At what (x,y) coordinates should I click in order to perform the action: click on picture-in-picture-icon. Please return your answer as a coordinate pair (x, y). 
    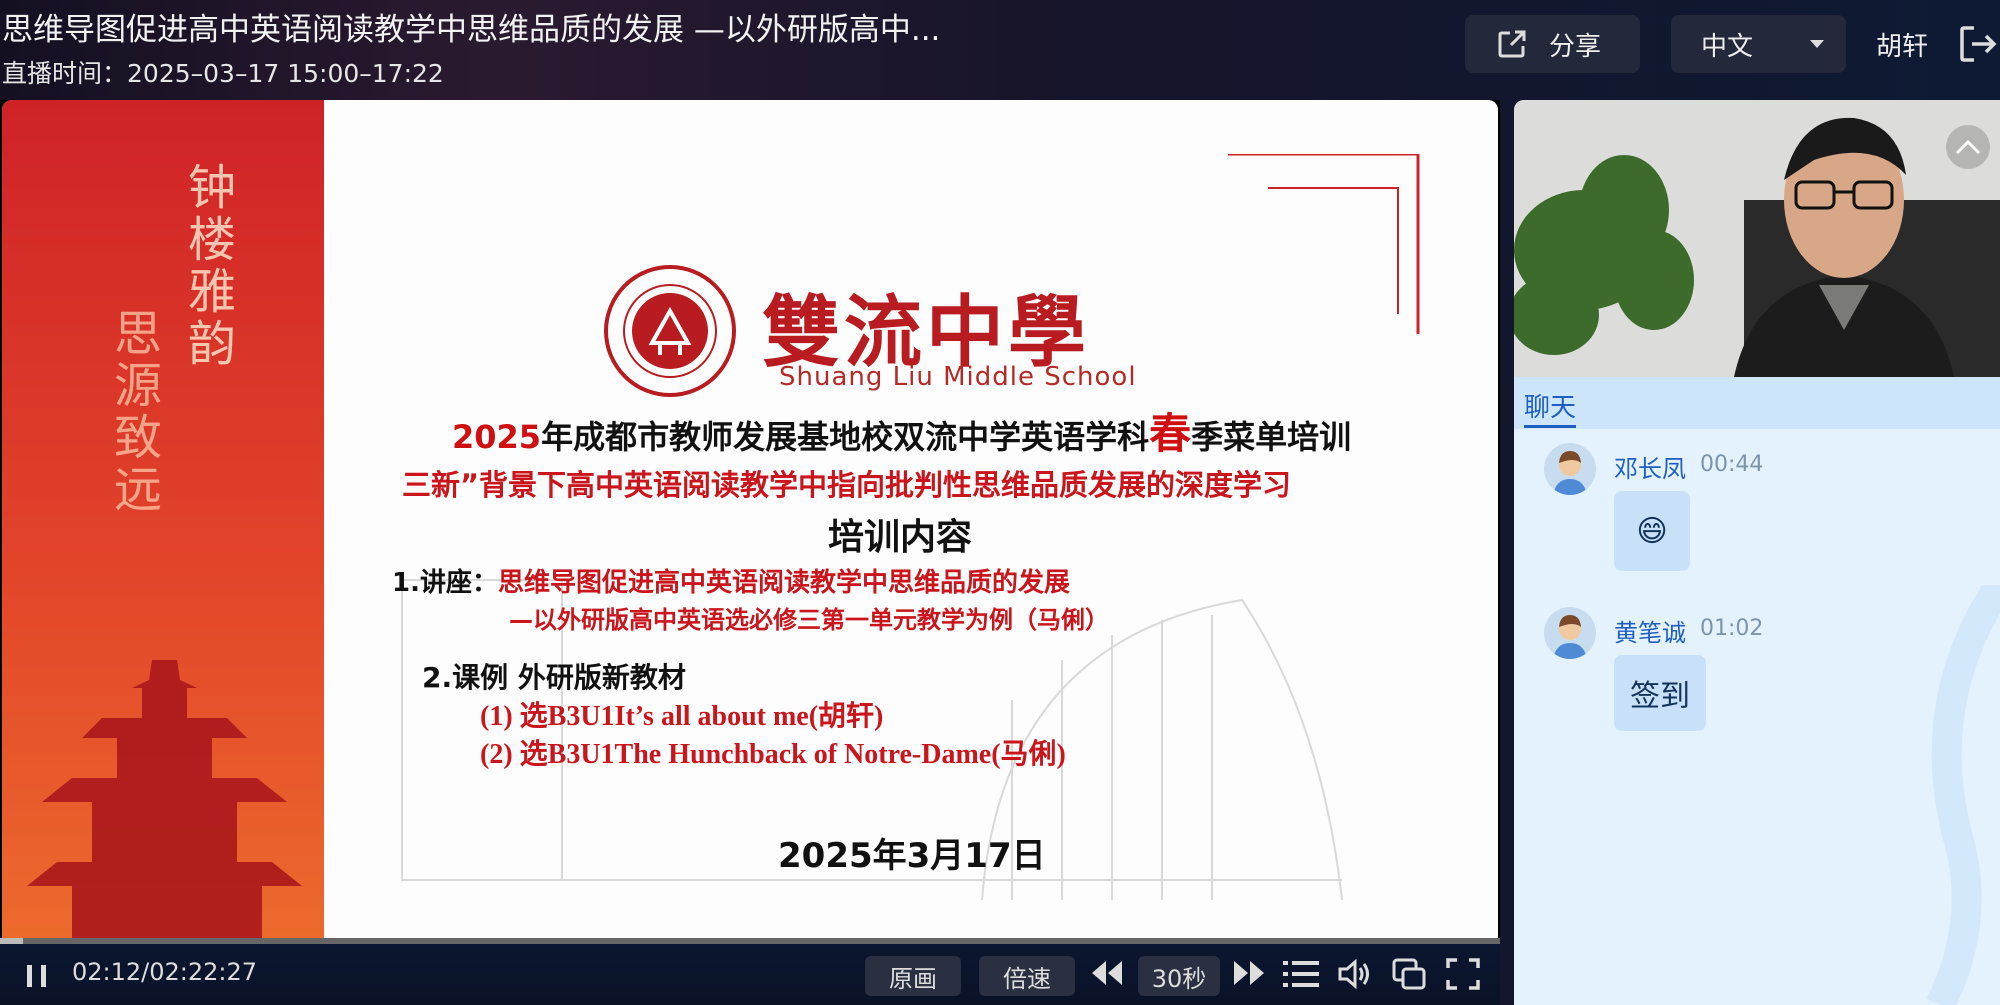
    Looking at the image, I should click on (1409, 974).